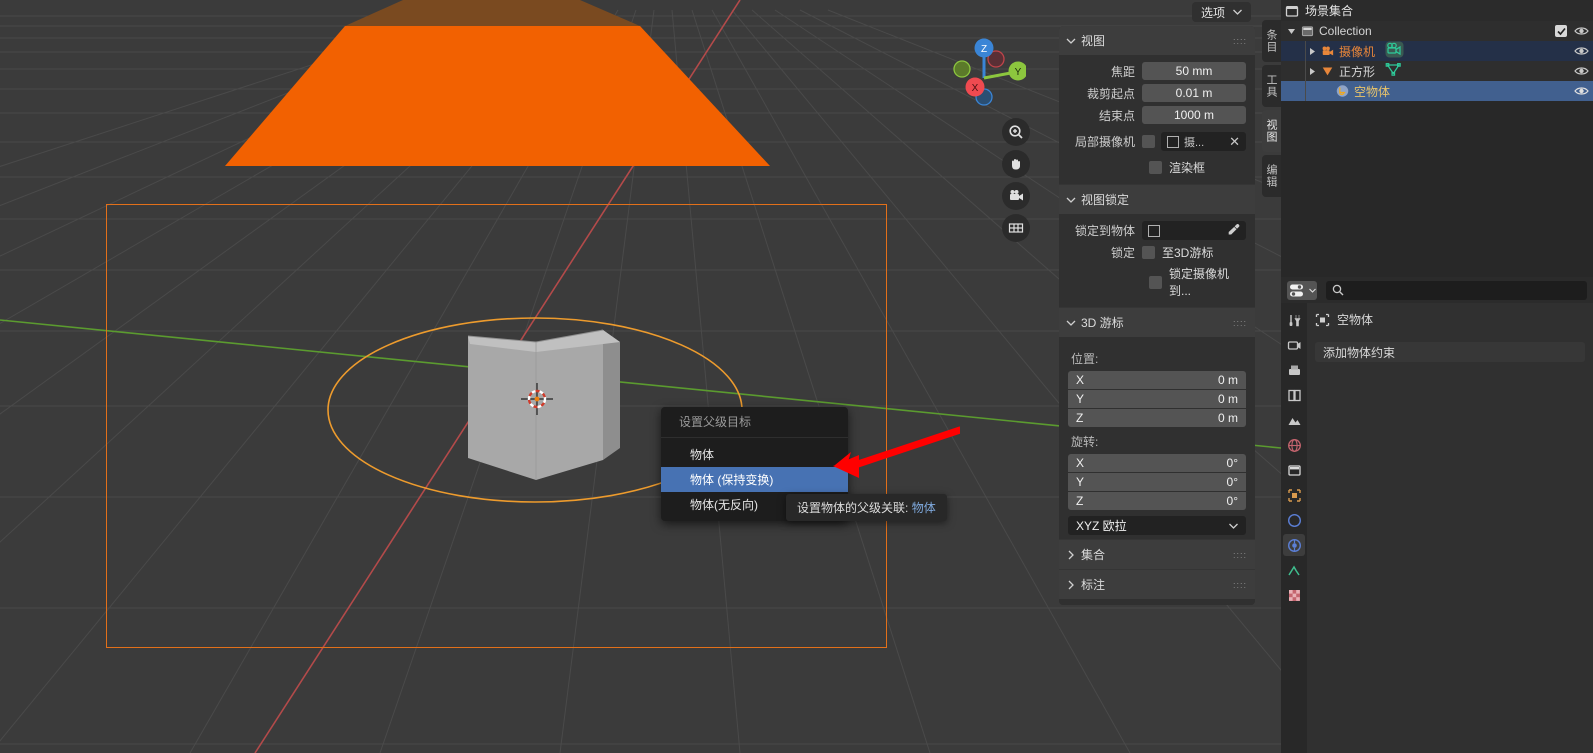  Describe the element at coordinates (1302, 290) in the screenshot. I see `editor-type-button` at that location.